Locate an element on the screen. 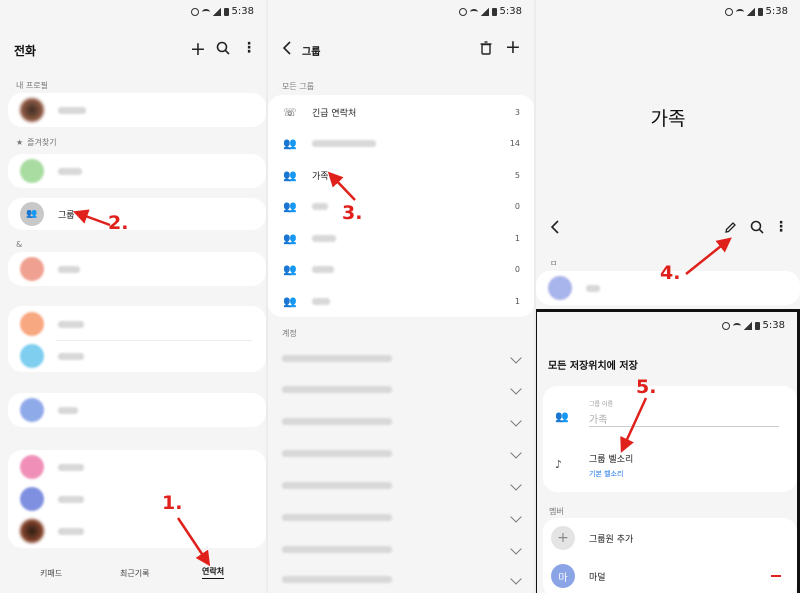 The height and width of the screenshot is (593, 800). section-index-amp: & is located at coordinates (19, 244).